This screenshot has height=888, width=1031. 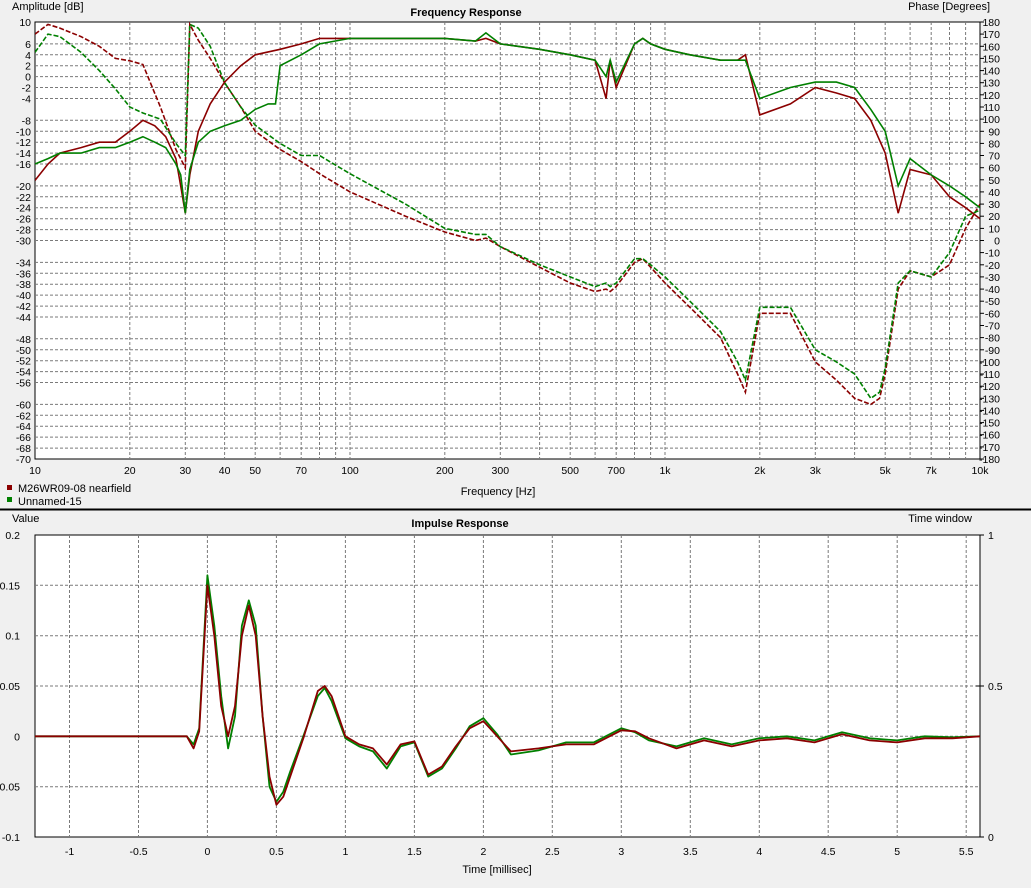 What do you see at coordinates (991, 96) in the screenshot?
I see `fr-y2-tick-6: 120` at bounding box center [991, 96].